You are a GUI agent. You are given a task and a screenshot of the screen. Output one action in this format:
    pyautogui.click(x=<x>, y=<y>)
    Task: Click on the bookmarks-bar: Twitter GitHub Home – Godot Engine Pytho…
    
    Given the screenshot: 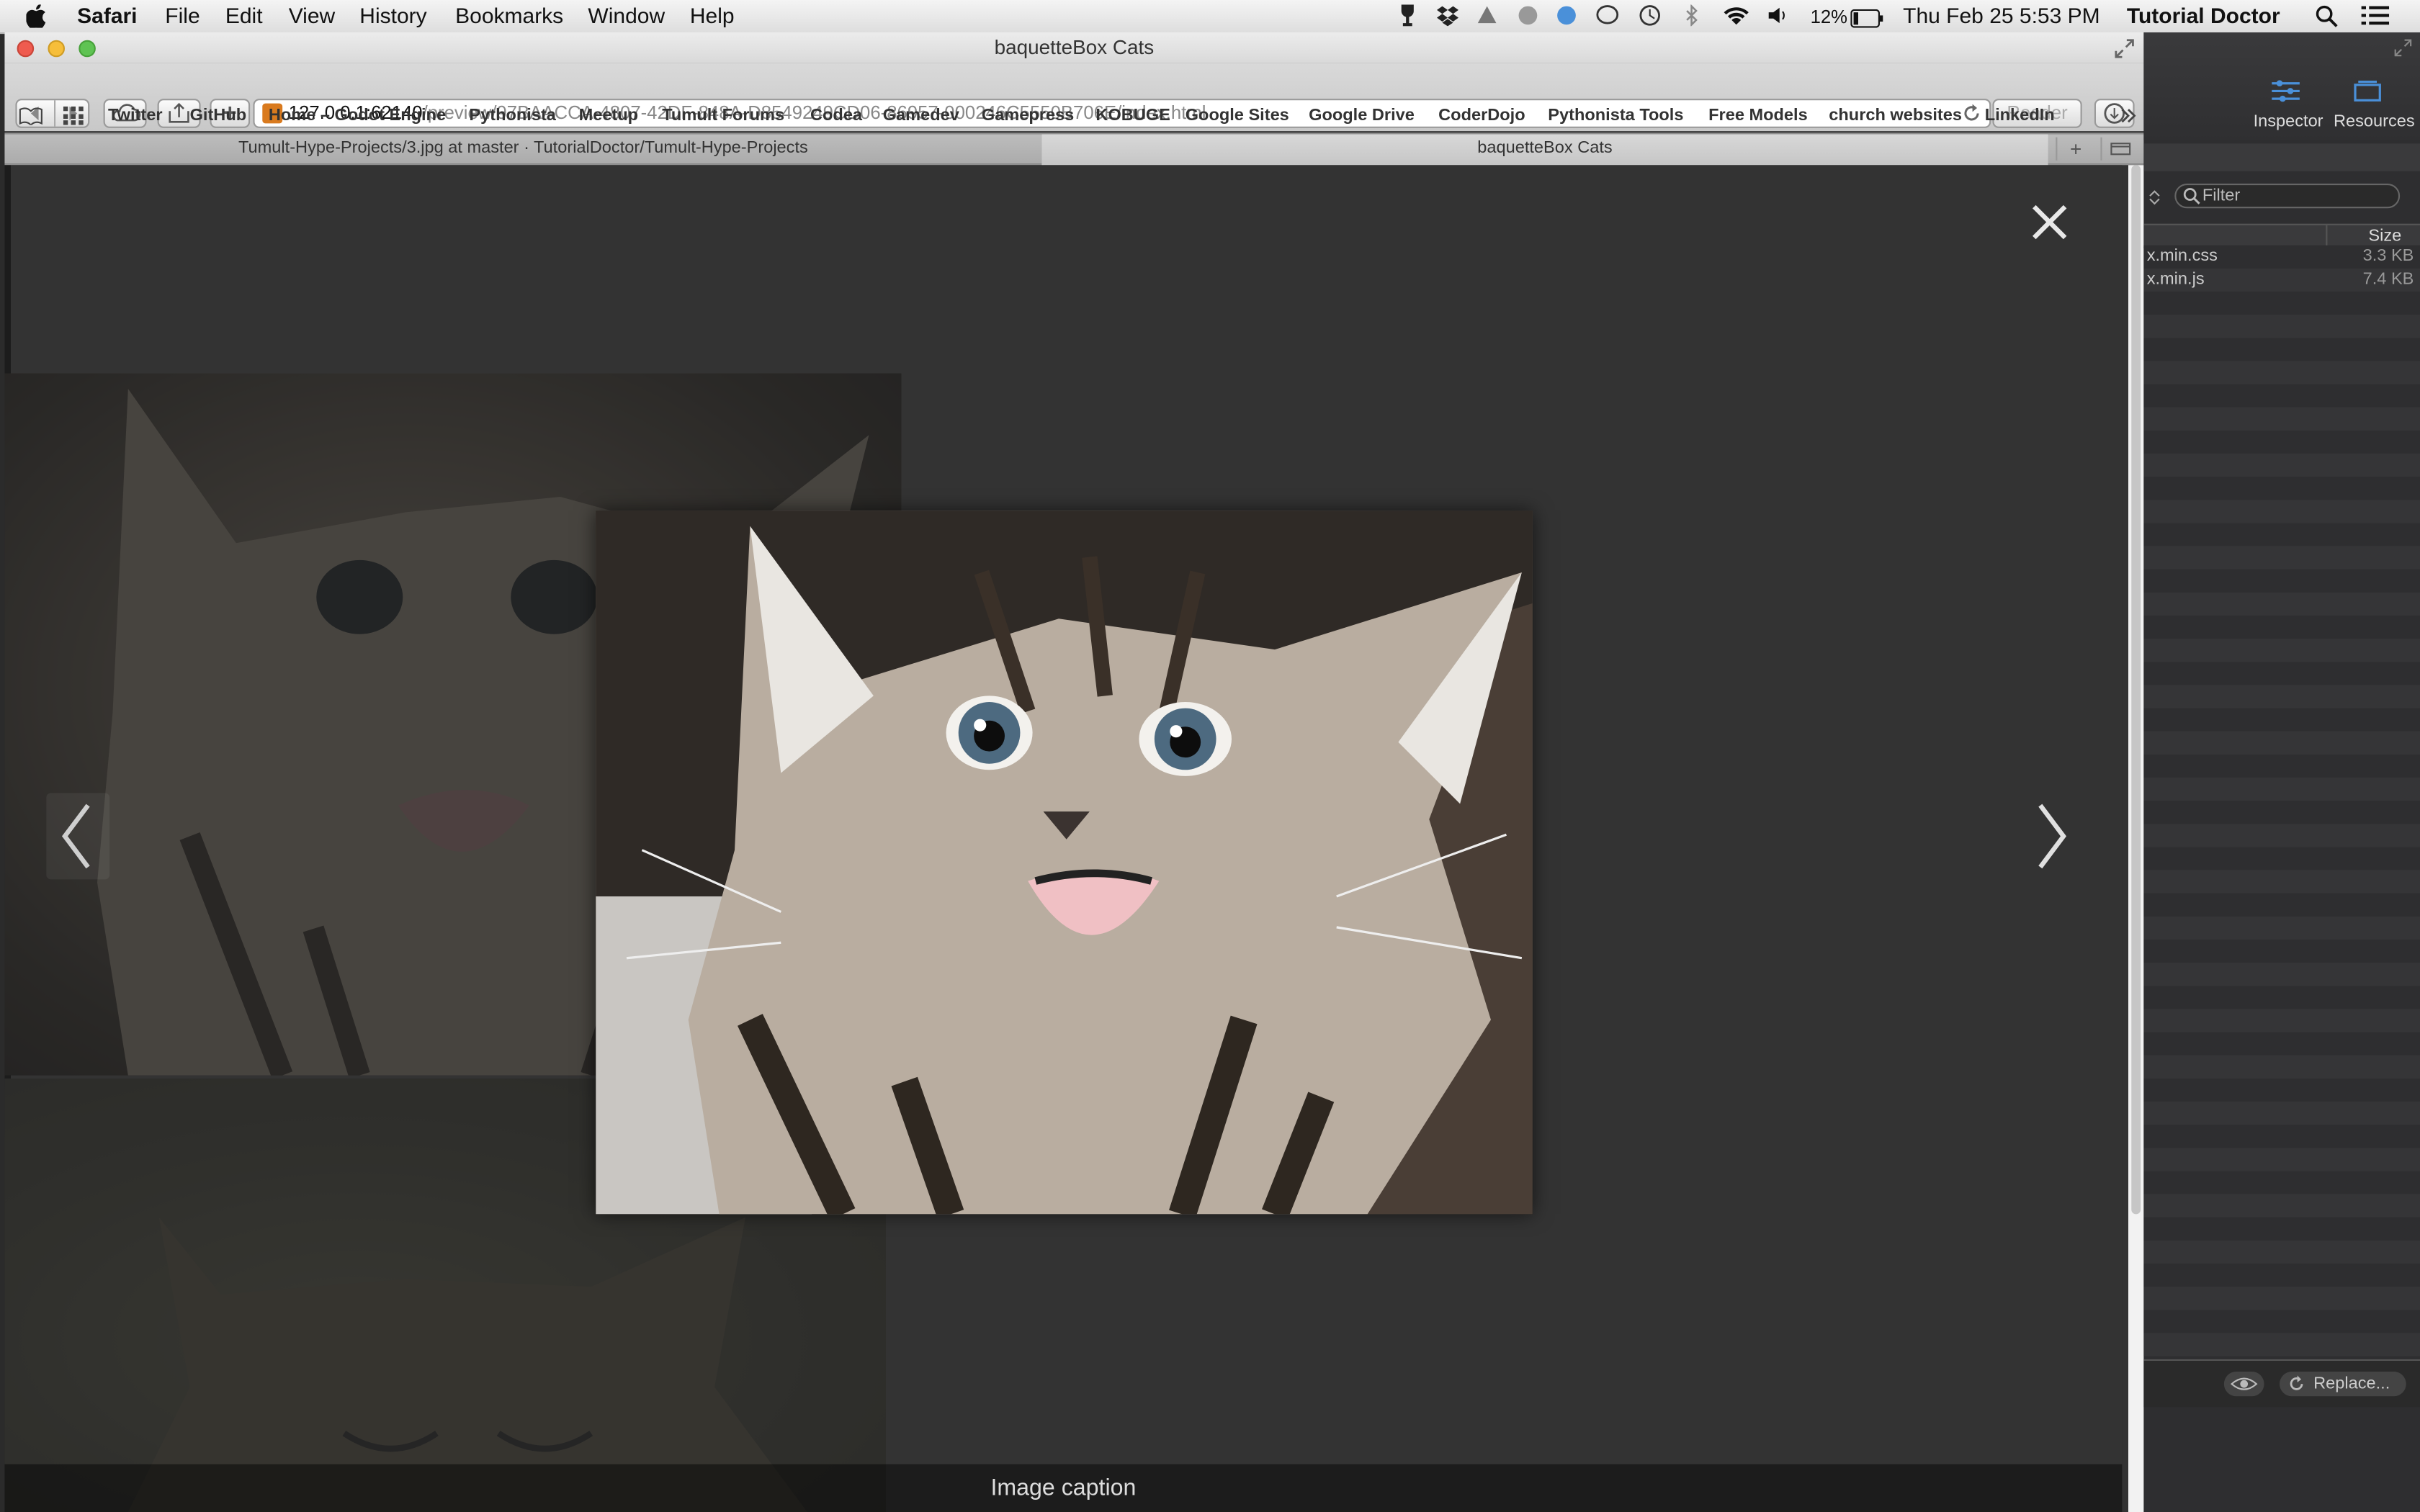 What is the action you would take?
    pyautogui.click(x=1073, y=116)
    